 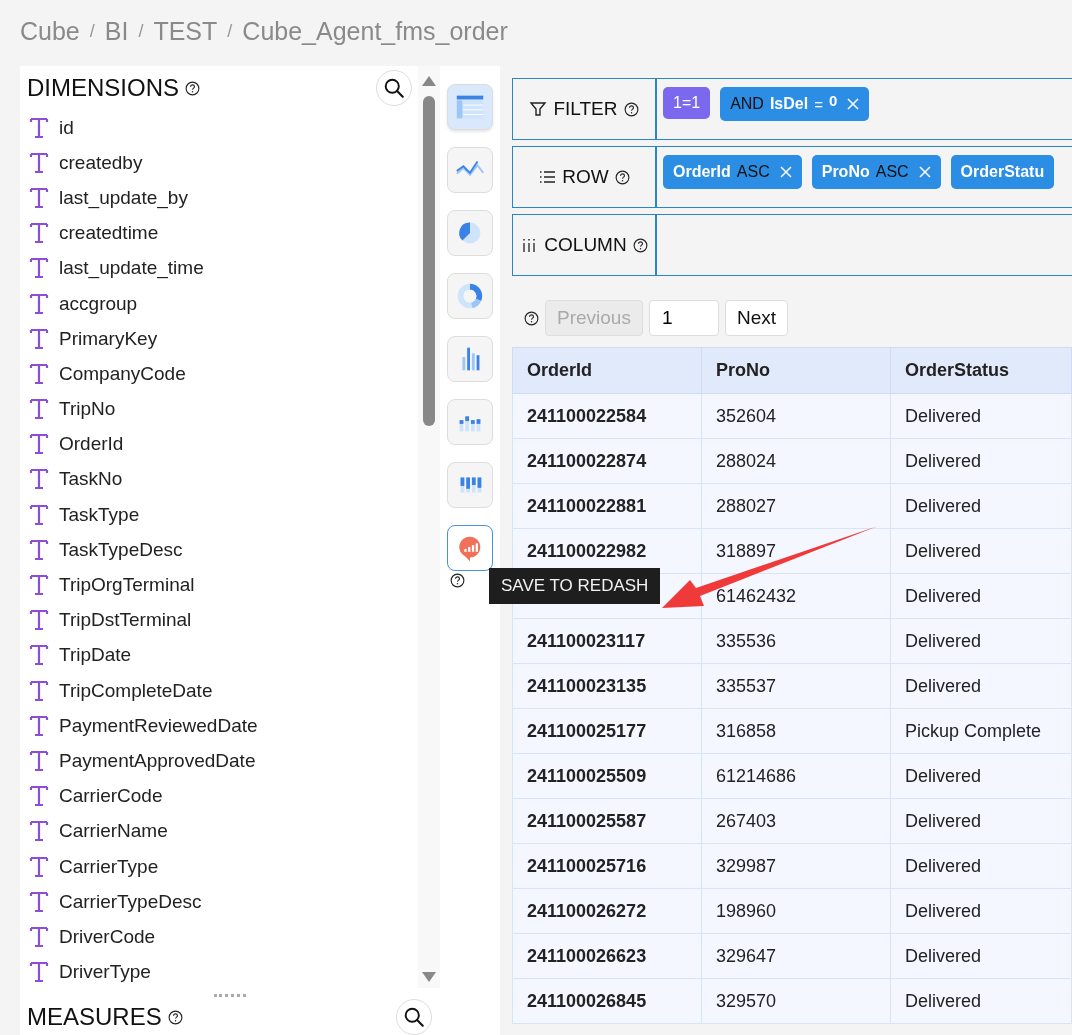 What do you see at coordinates (833, 100) in the screenshot?
I see `filter-value: 0` at bounding box center [833, 100].